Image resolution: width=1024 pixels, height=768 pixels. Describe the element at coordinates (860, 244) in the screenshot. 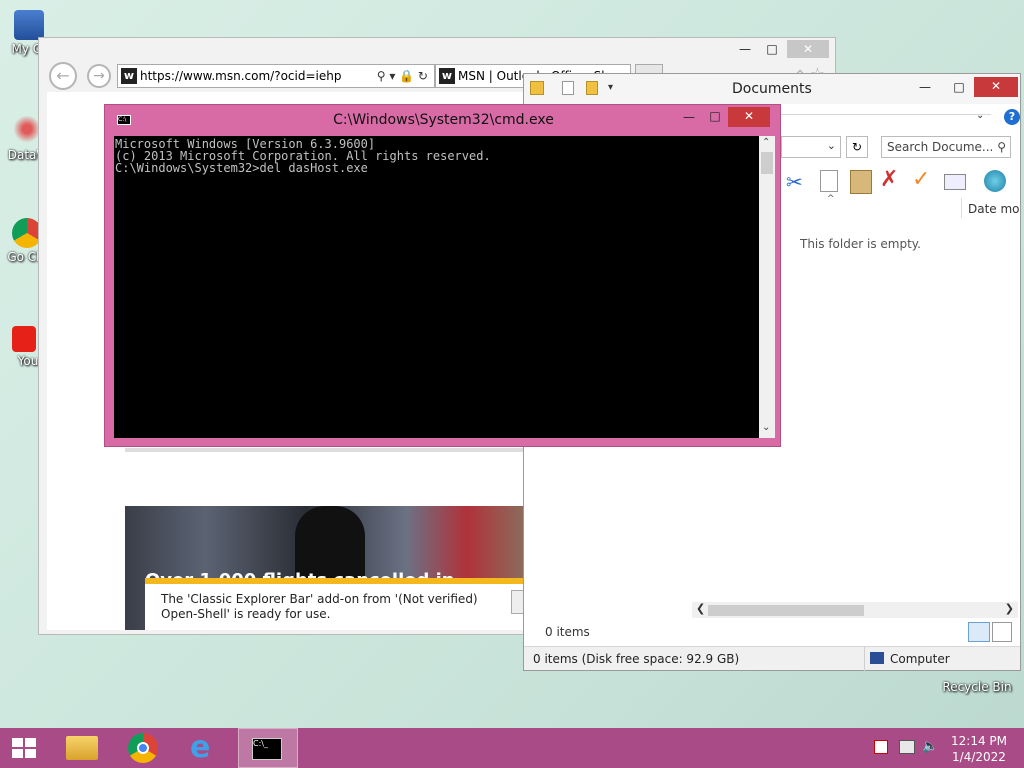

I see `empty-folder-message: This folder is empty.` at that location.